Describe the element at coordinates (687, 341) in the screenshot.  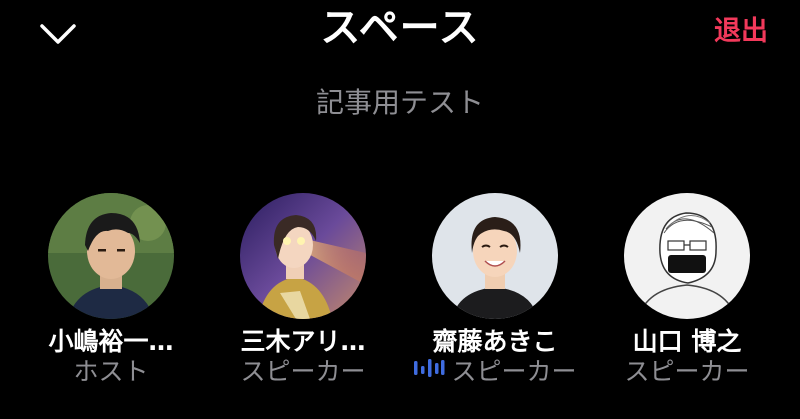
I see `participant-name: 山口 博之` at that location.